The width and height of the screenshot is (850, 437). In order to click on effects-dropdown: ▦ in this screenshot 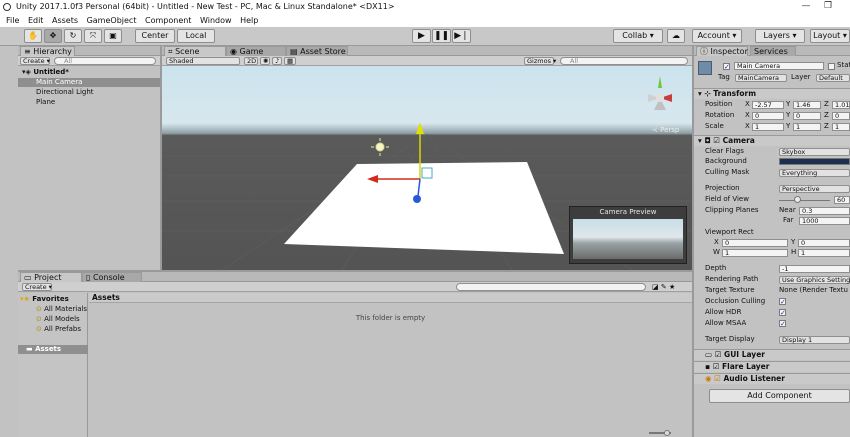, I will do `click(290, 61)`.